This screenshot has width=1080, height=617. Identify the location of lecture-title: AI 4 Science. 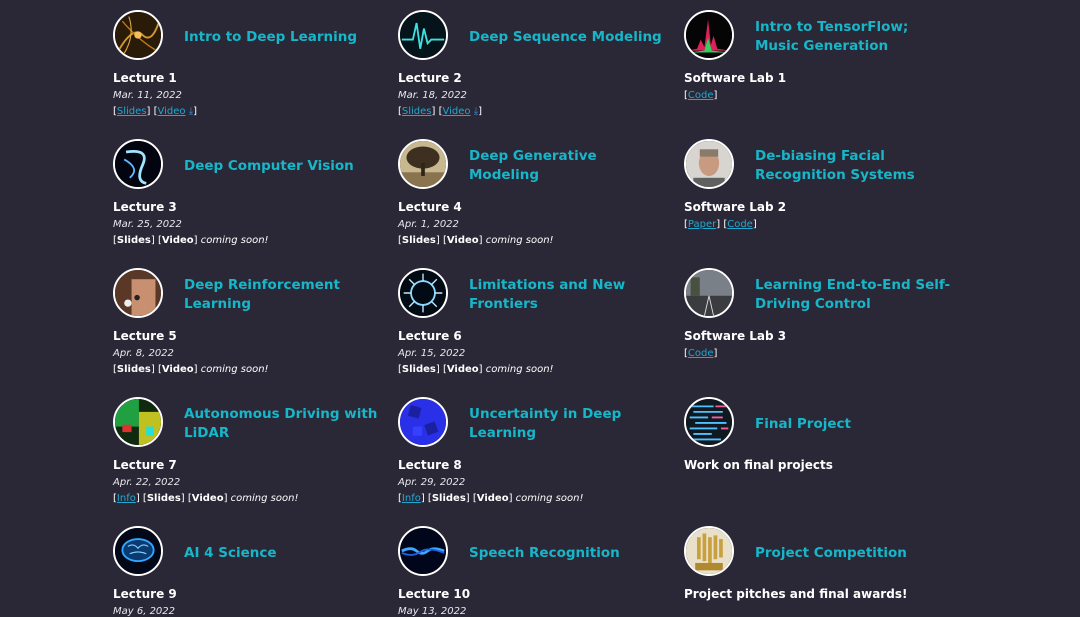
(284, 553).